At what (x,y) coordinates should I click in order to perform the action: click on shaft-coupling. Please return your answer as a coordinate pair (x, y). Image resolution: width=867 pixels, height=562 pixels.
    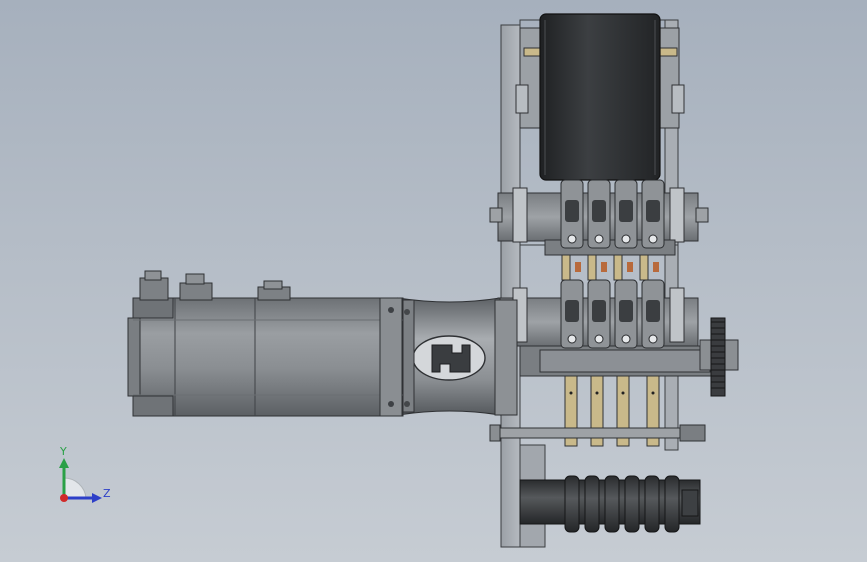
    Looking at the image, I should click on (457, 356).